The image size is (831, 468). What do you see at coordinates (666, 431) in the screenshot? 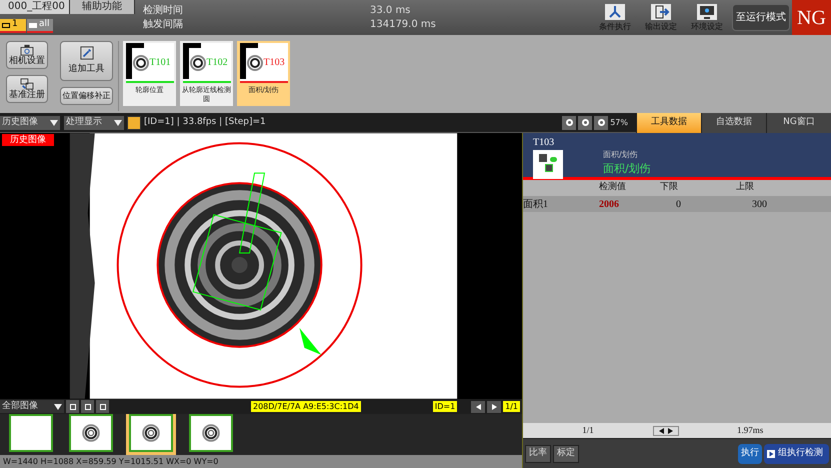
I see `pager-control` at bounding box center [666, 431].